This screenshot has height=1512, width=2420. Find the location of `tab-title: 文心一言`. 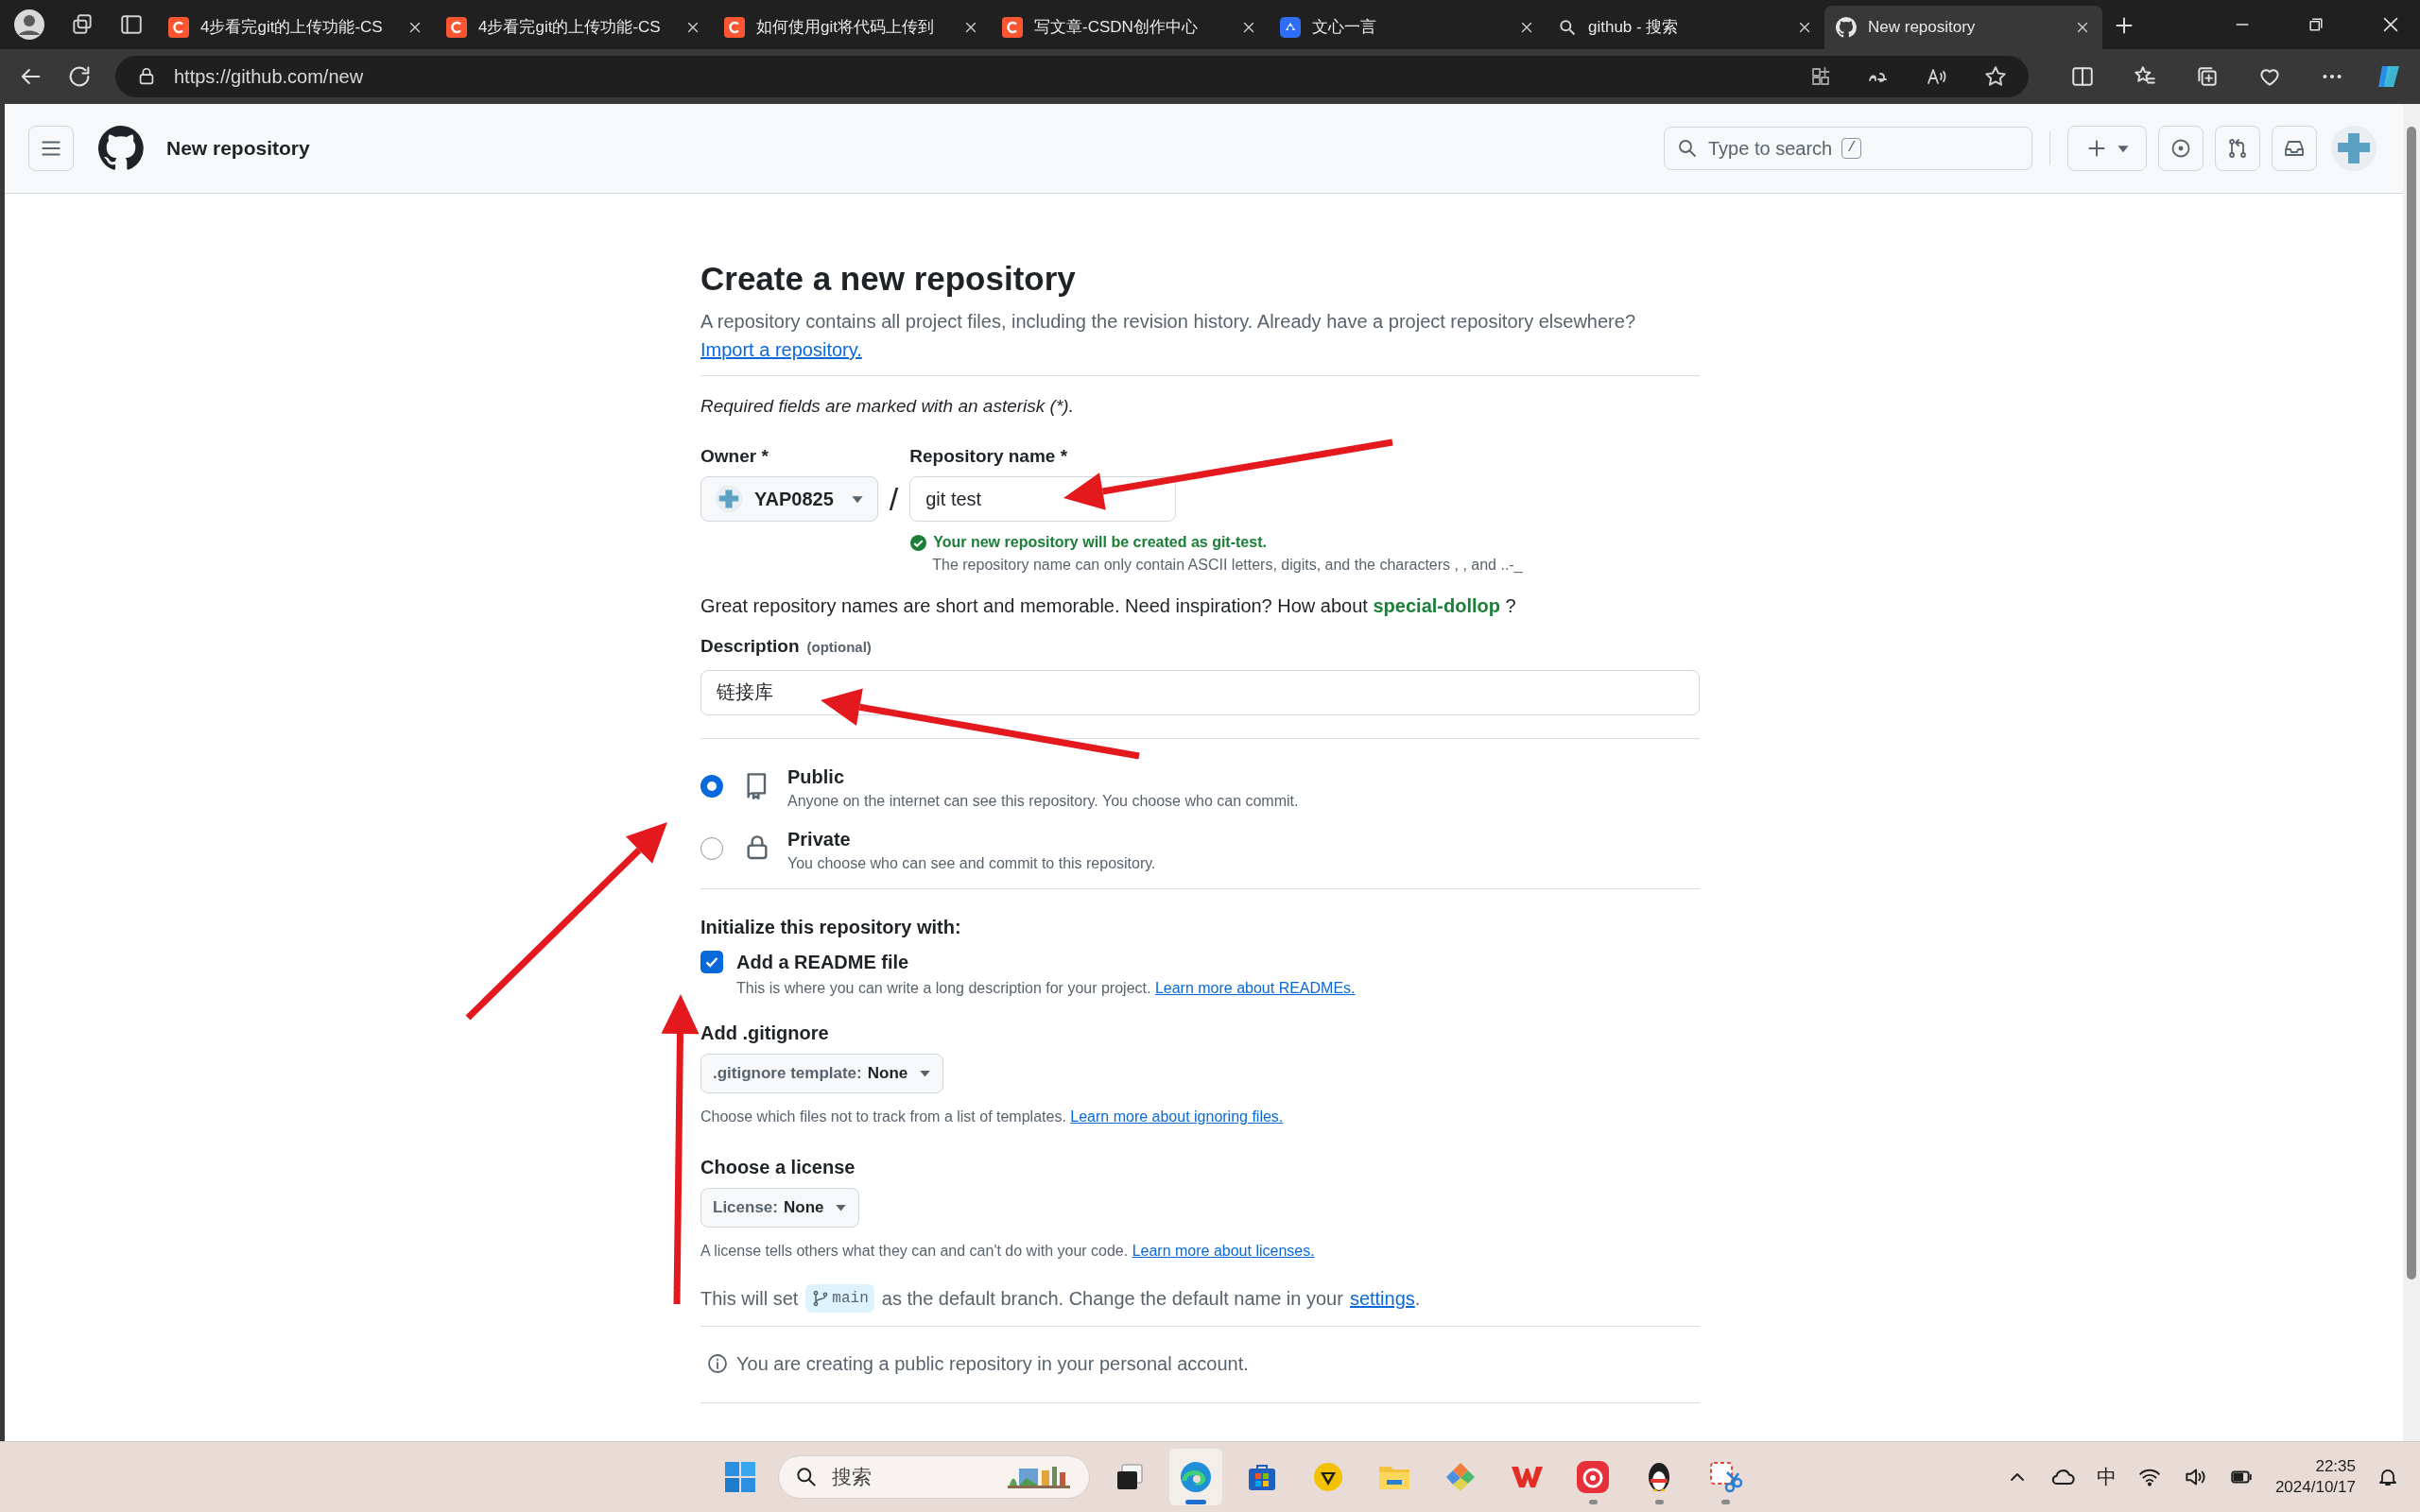

tab-title: 文心一言 is located at coordinates (1345, 28).